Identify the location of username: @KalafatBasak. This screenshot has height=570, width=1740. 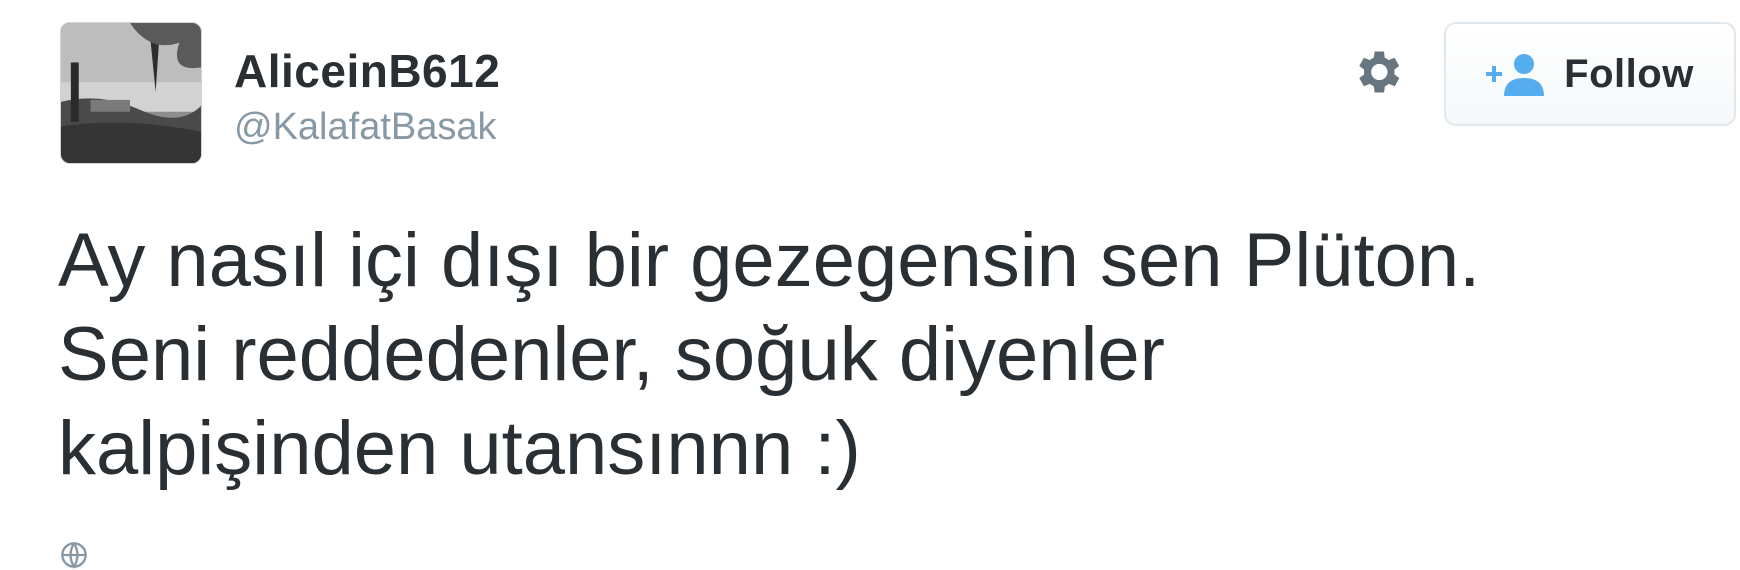
(365, 127).